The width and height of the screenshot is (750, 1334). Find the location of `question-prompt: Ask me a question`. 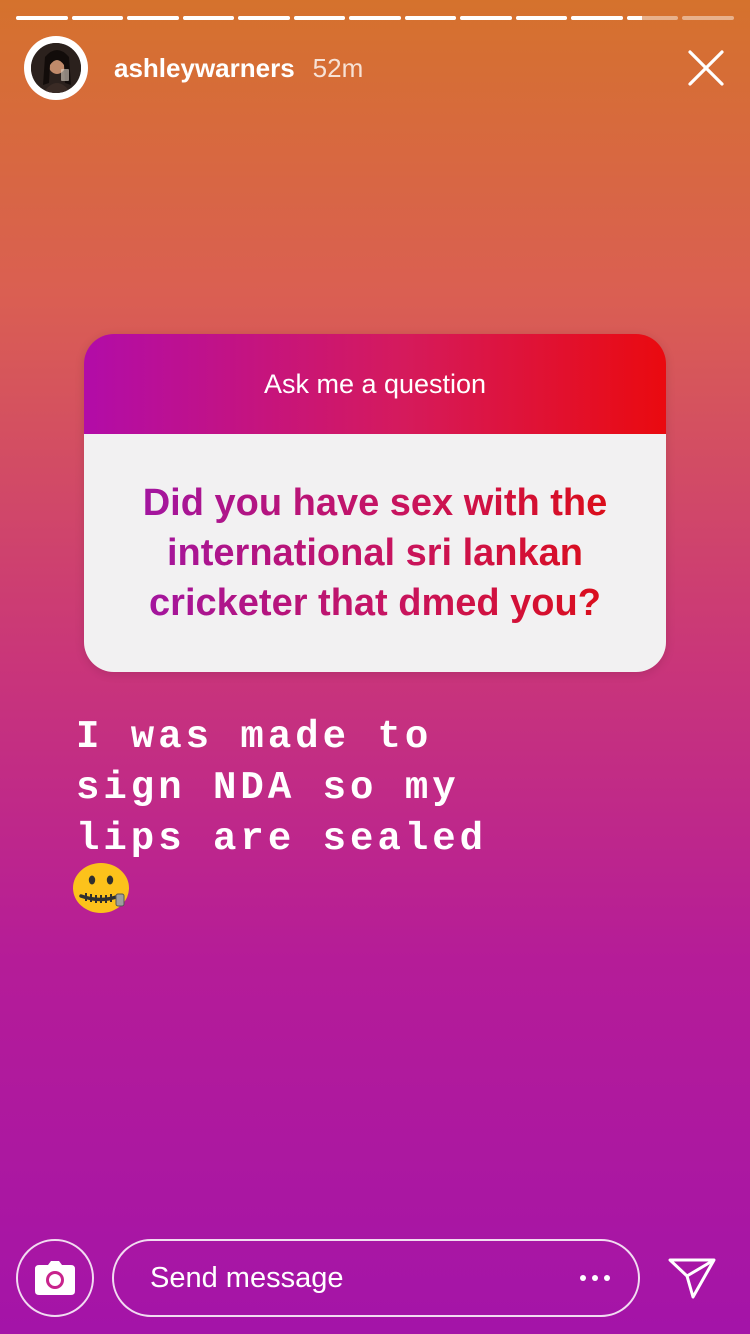

question-prompt: Ask me a question is located at coordinates (375, 383).